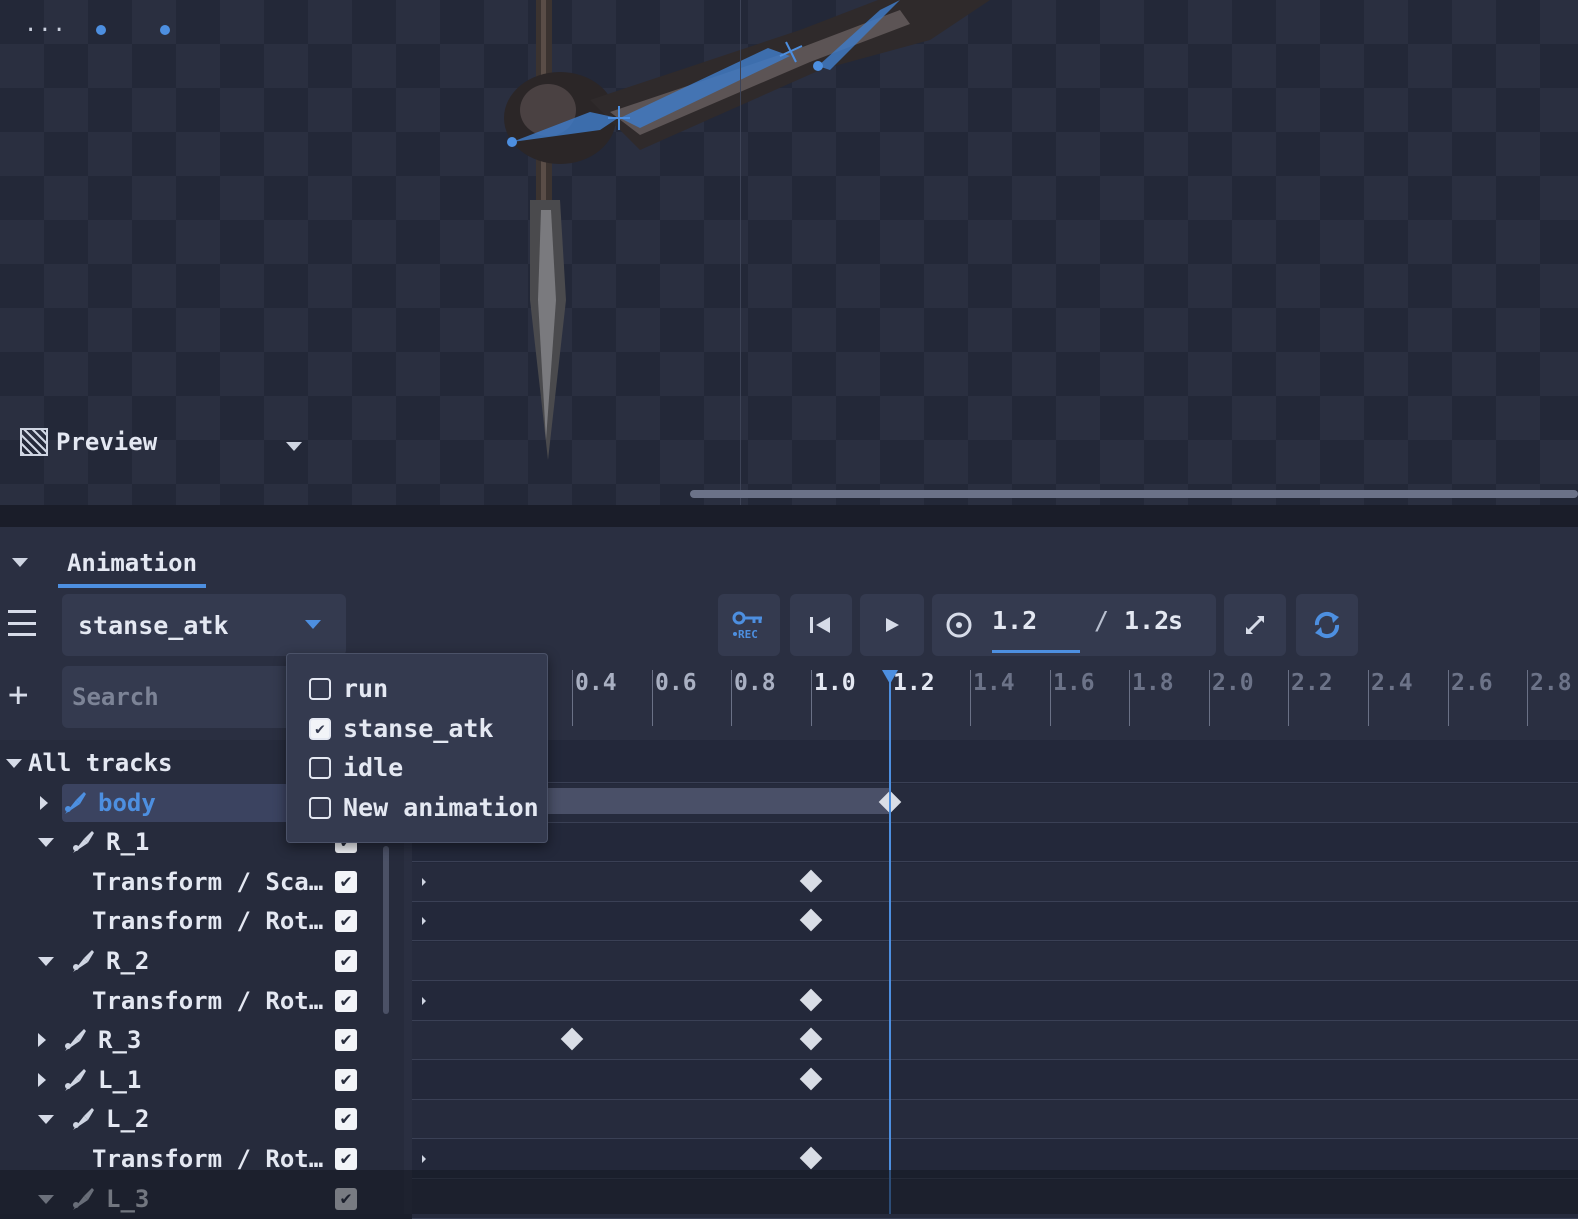 The width and height of the screenshot is (1578, 1219). I want to click on ruler-tick-label: 1.4, so click(994, 683).